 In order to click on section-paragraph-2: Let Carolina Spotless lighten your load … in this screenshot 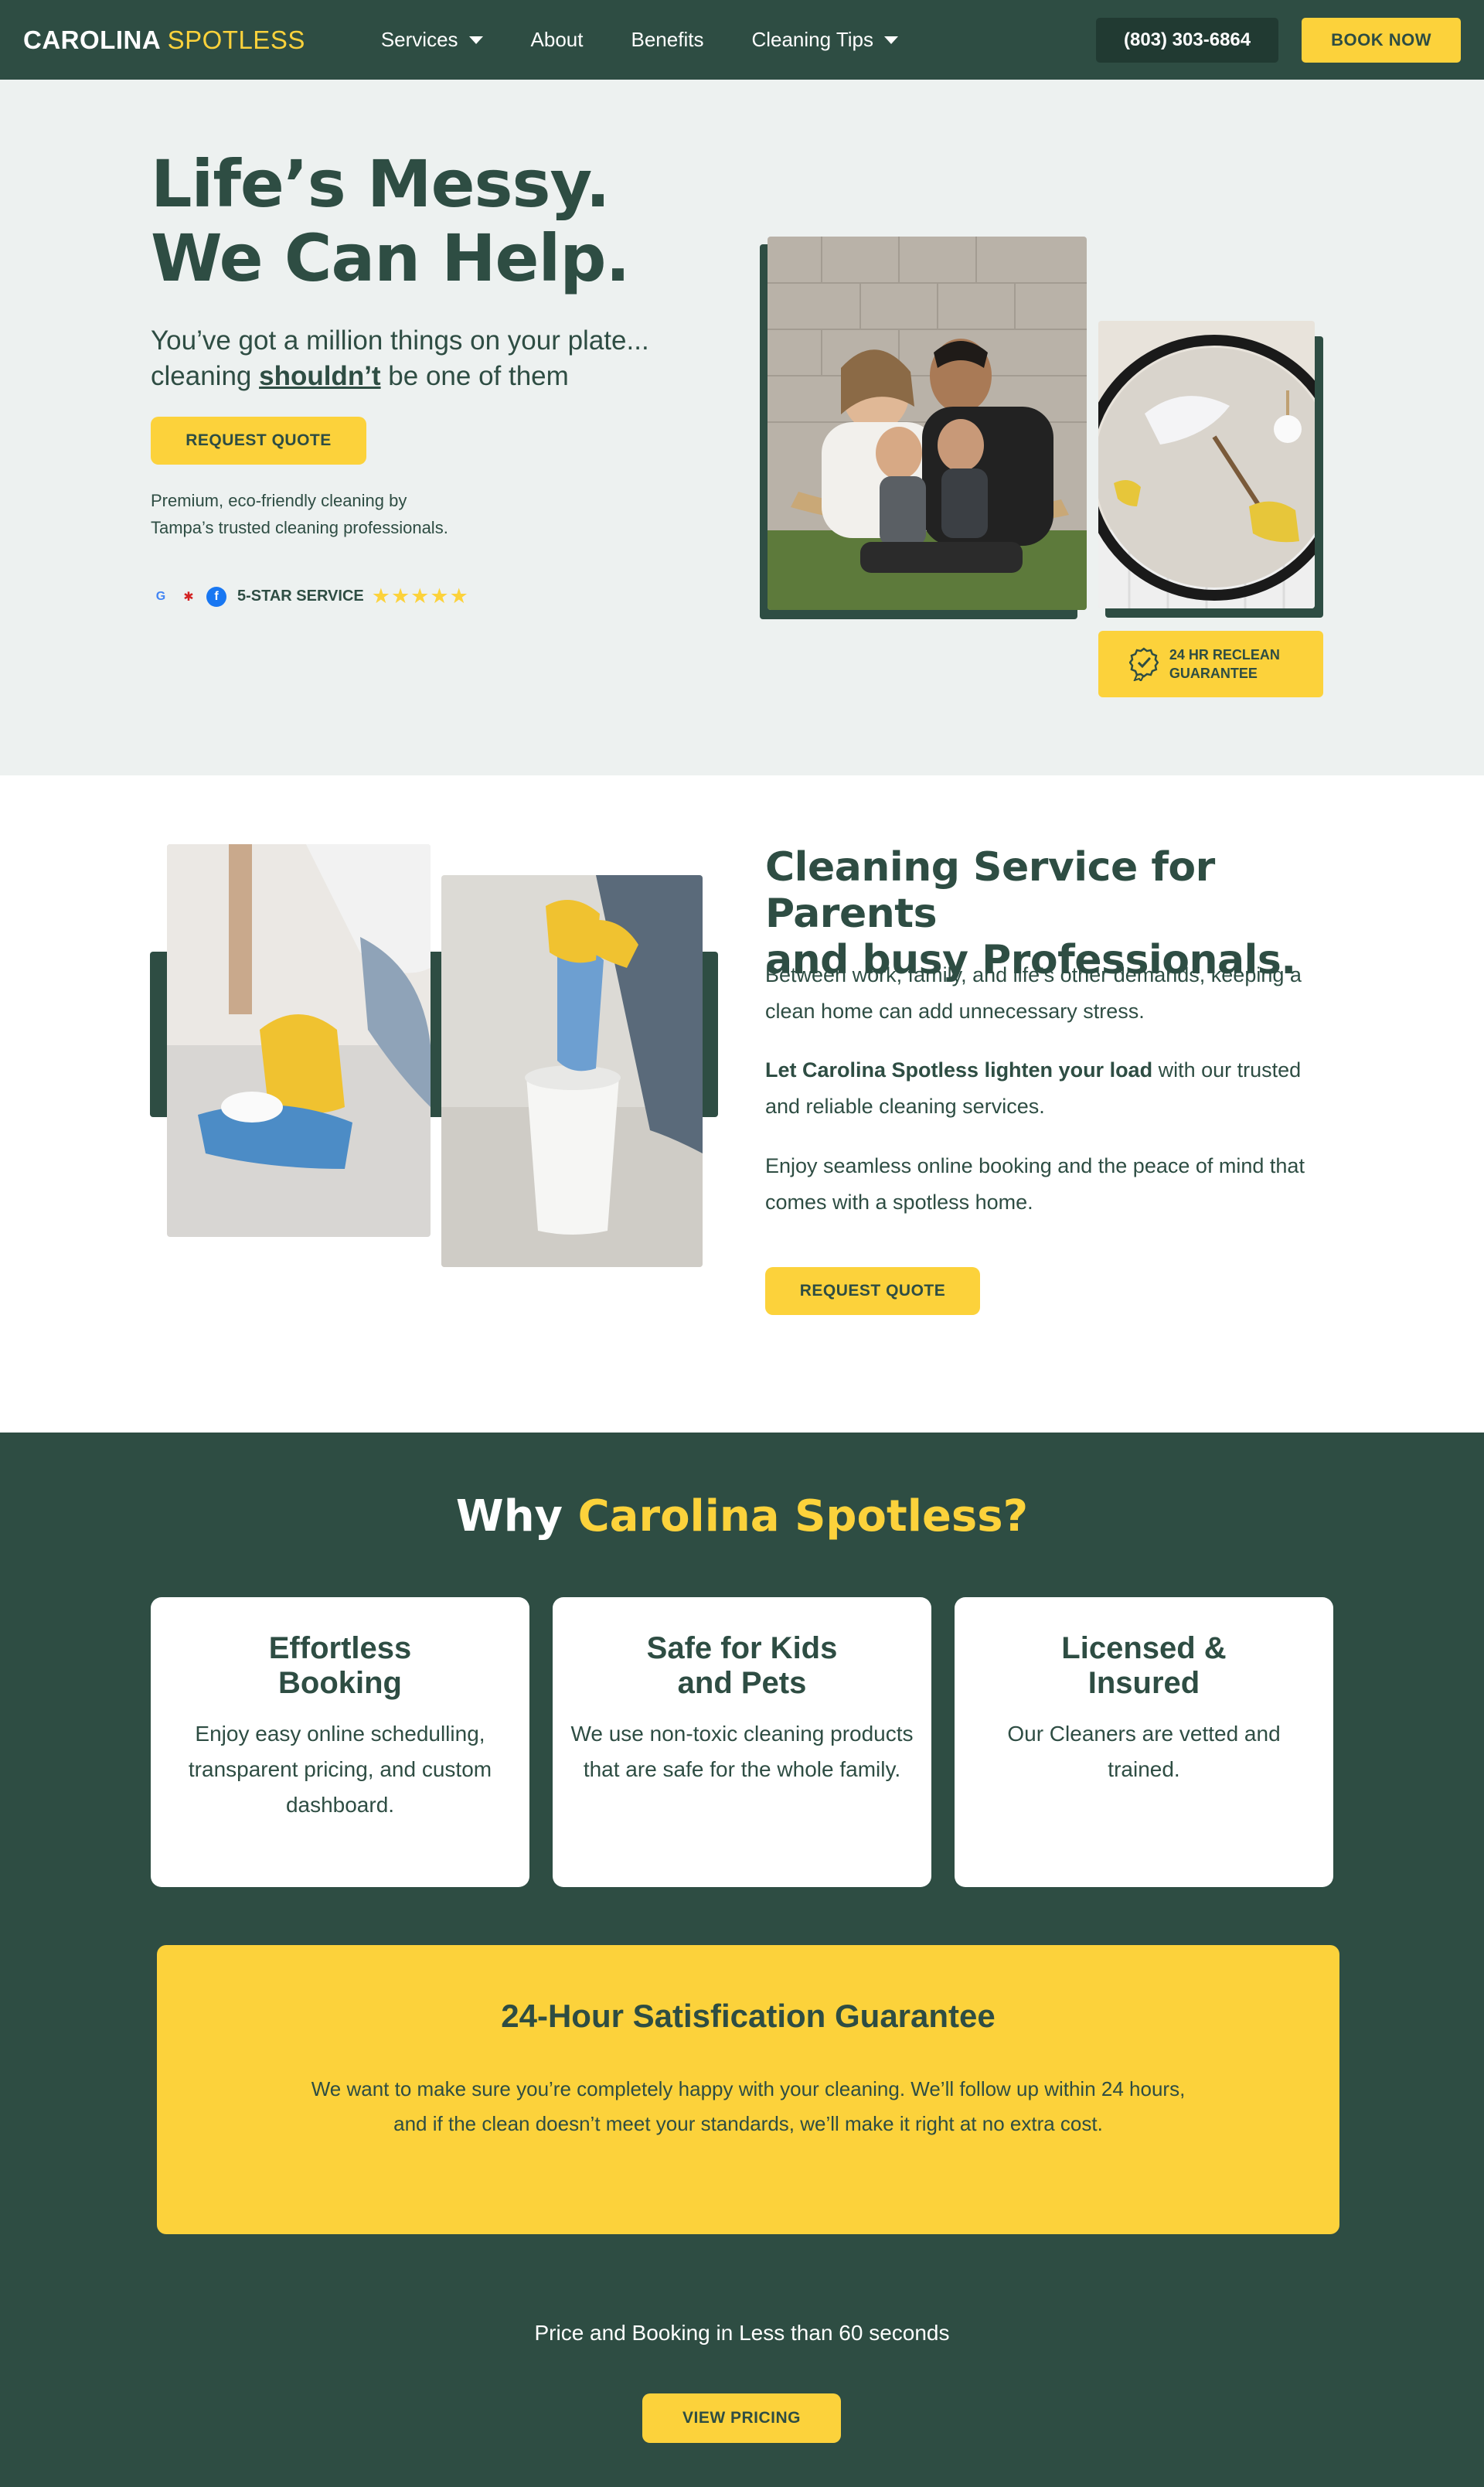, I will do `click(1047, 1088)`.